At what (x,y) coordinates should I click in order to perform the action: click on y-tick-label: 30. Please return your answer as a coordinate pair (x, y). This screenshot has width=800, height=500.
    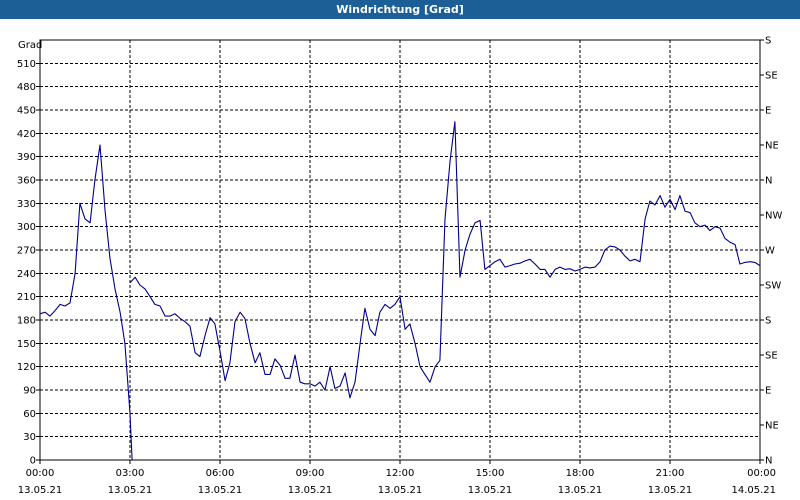
    Looking at the image, I should click on (29, 437).